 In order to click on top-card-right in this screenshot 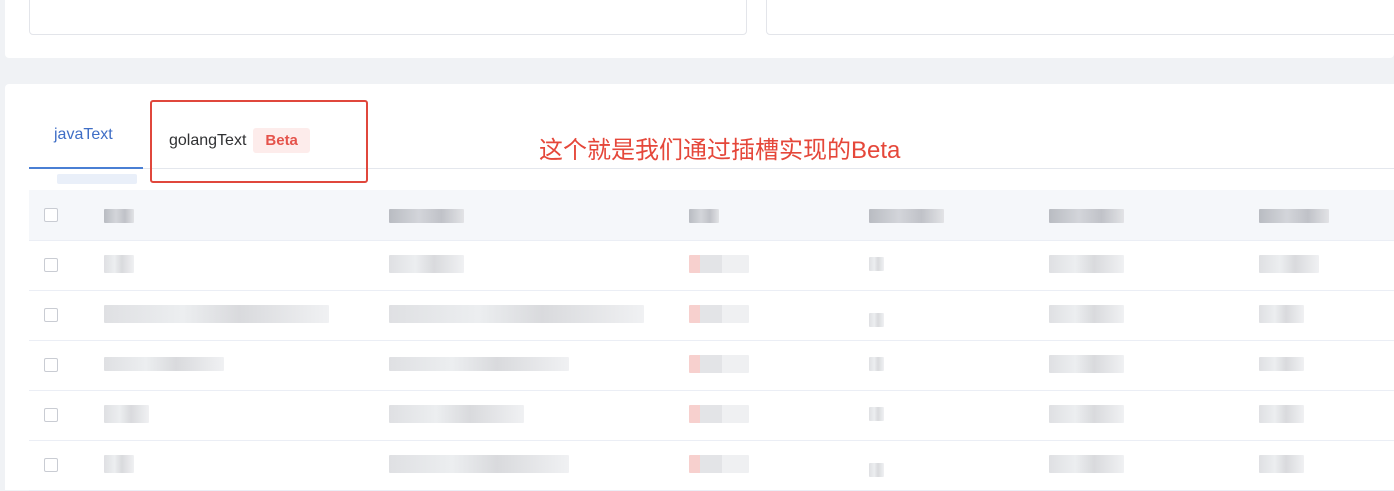, I will do `click(1080, 17)`.